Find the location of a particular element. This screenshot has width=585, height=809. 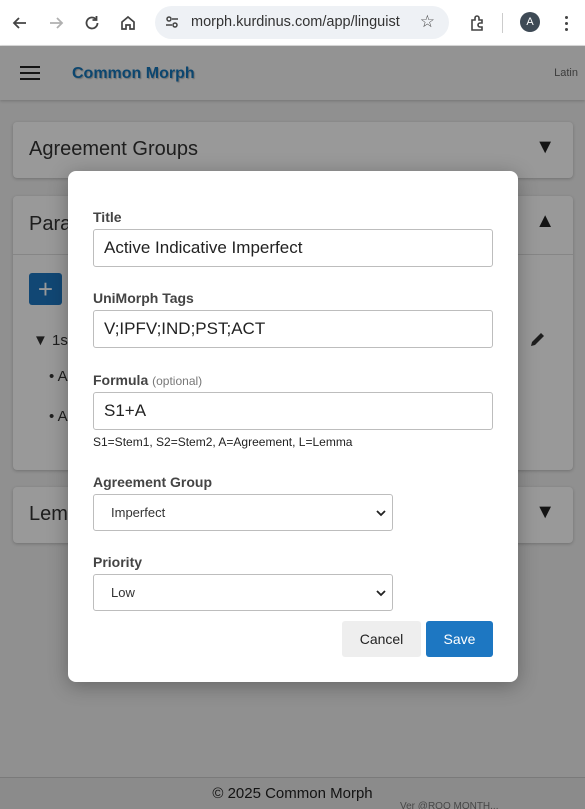

optional-note: (optional) is located at coordinates (177, 381).